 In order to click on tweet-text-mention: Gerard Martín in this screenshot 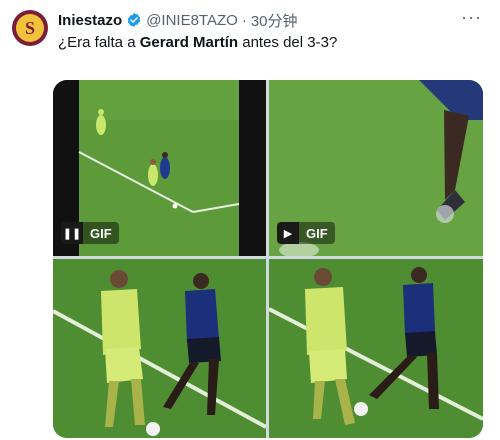, I will do `click(189, 42)`.